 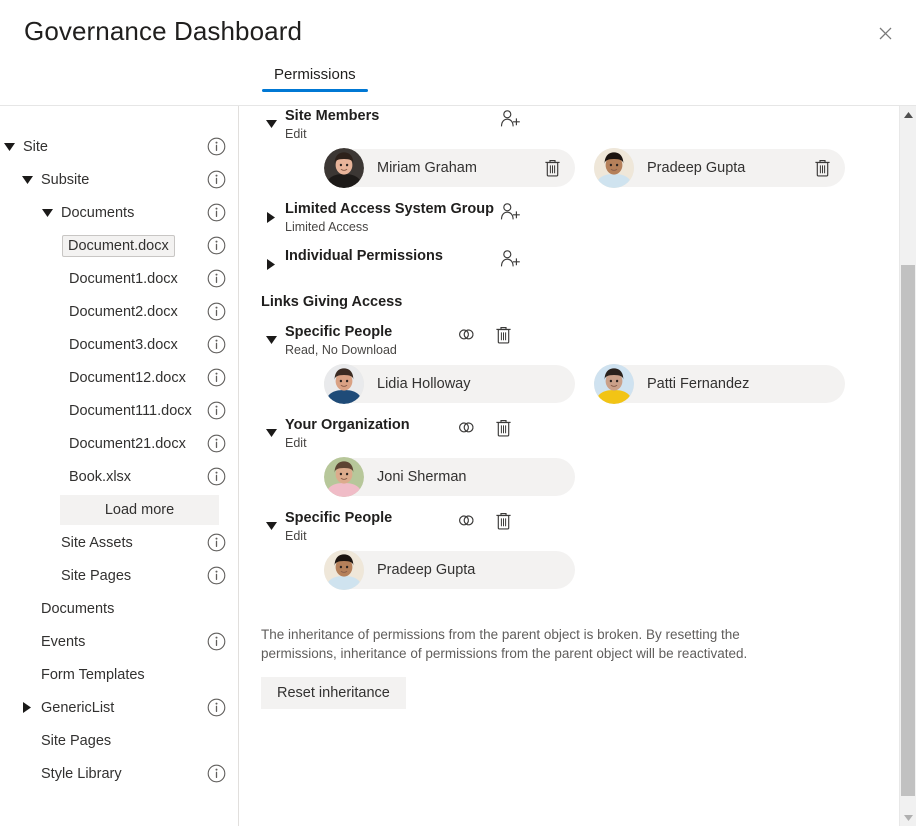 What do you see at coordinates (139, 510) in the screenshot?
I see `load-more-button: Load more` at bounding box center [139, 510].